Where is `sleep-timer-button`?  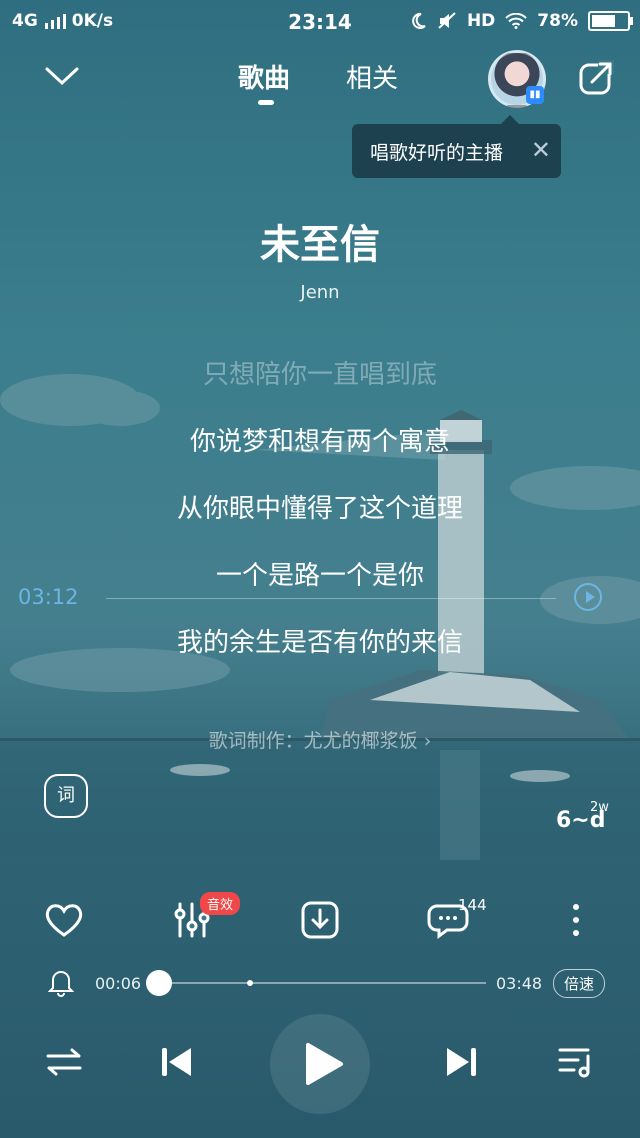 sleep-timer-button is located at coordinates (61, 983).